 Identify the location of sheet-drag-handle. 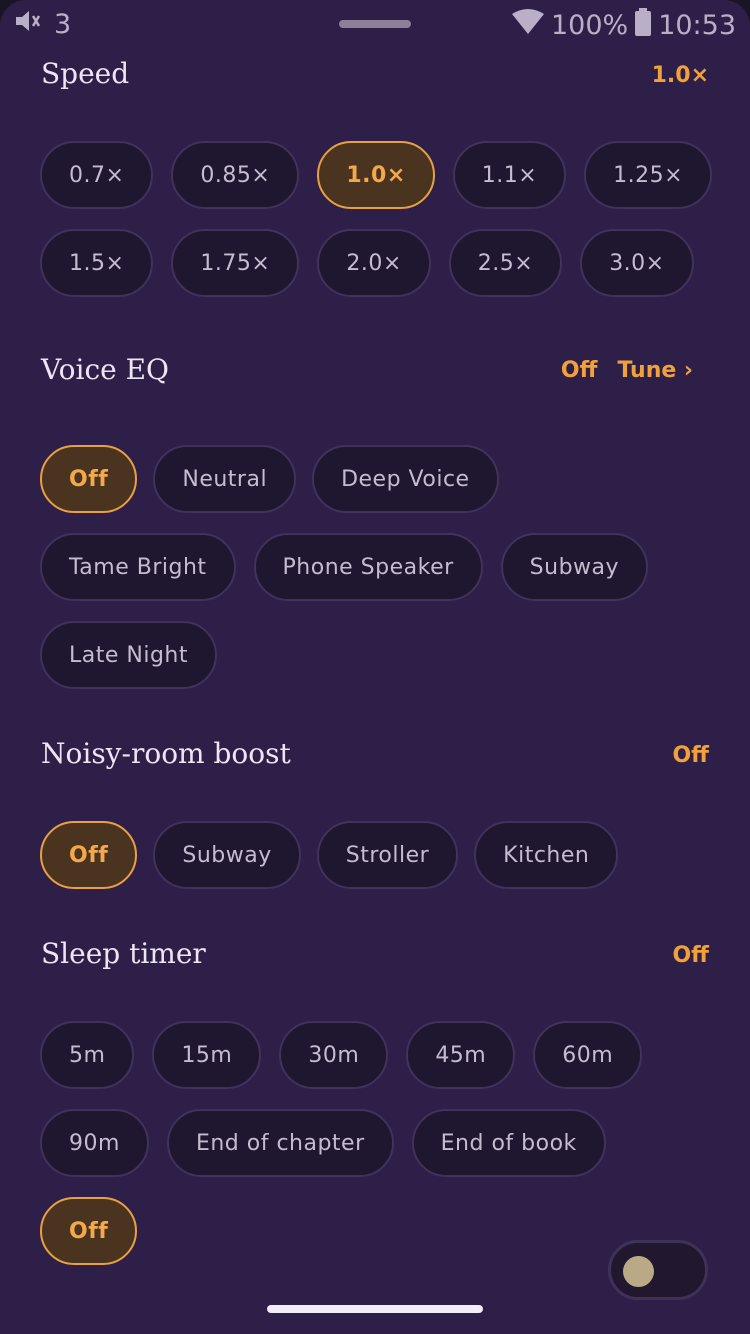
(375, 24).